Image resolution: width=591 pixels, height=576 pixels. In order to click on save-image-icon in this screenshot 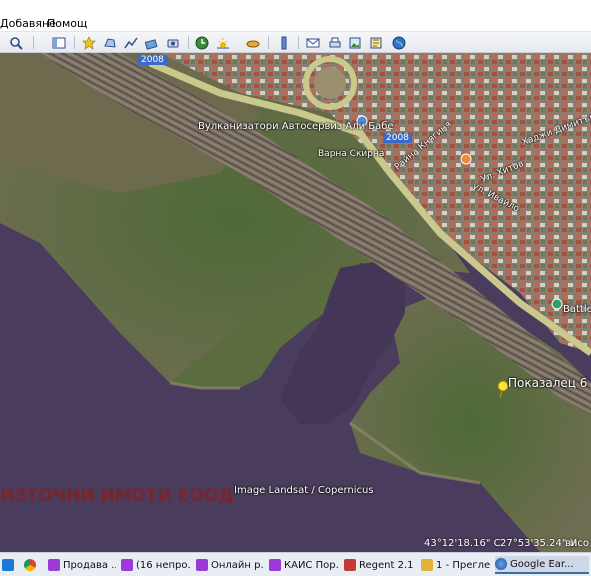, I will do `click(355, 42)`.